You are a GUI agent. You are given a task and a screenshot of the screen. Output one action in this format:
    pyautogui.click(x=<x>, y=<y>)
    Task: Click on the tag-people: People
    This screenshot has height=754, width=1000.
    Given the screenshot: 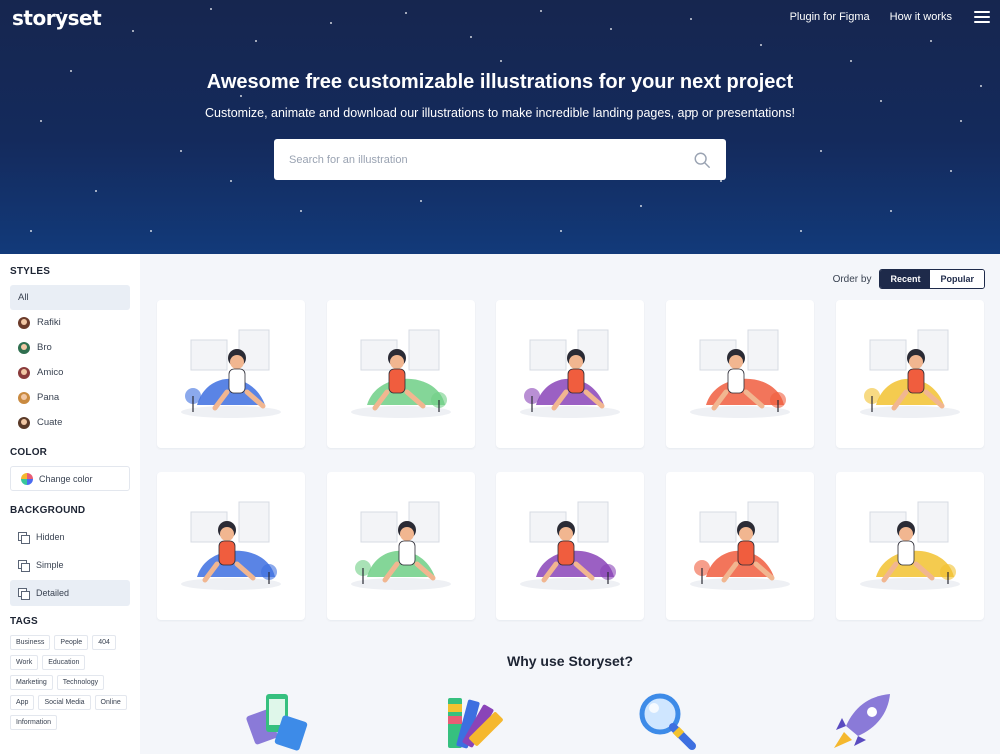 What is the action you would take?
    pyautogui.click(x=71, y=642)
    